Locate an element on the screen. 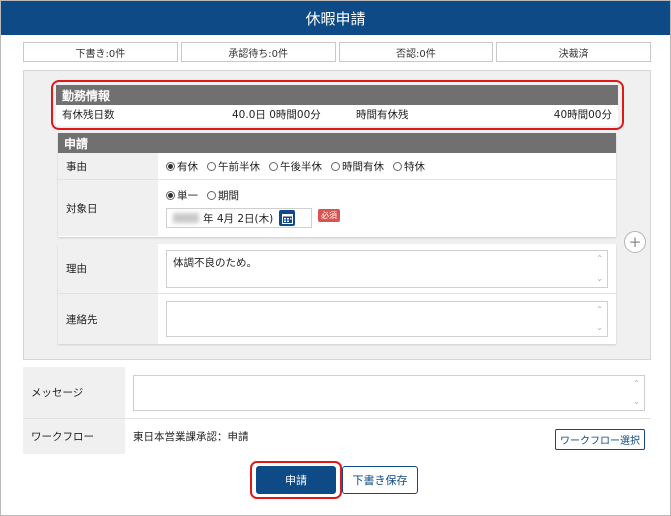 The width and height of the screenshot is (671, 516). workflow-value: 東日本営業課承認：申請 is located at coordinates (191, 437).